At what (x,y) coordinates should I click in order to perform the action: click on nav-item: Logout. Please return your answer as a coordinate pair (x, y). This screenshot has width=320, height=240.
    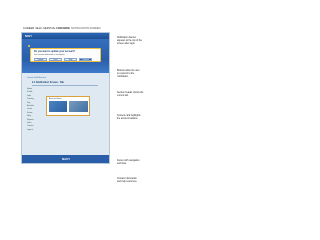
    Looking at the image, I should click on (35, 130).